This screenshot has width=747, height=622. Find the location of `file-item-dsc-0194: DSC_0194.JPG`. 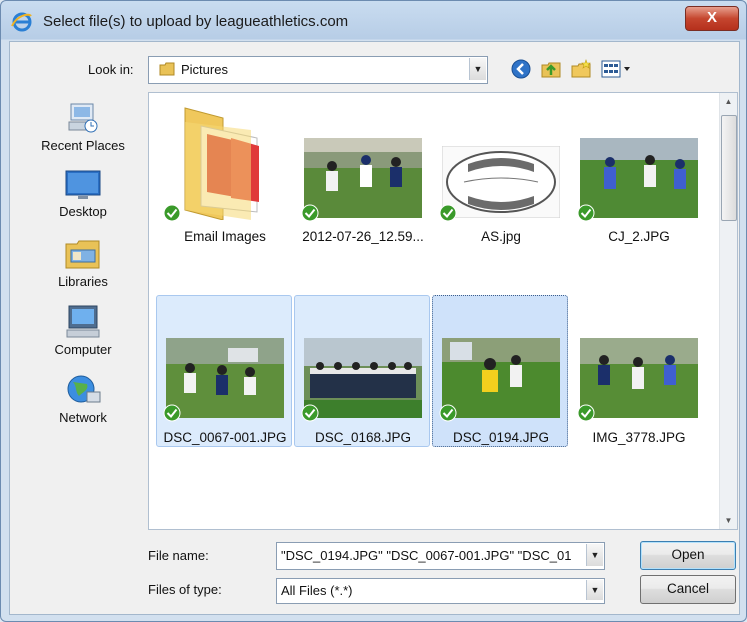

file-item-dsc-0194: DSC_0194.JPG is located at coordinates (500, 371).